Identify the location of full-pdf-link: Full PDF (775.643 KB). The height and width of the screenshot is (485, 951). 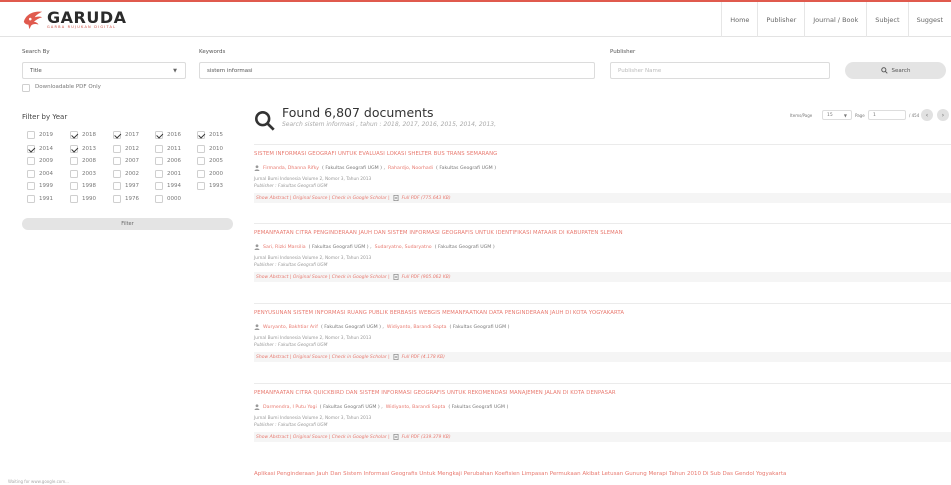
(426, 198).